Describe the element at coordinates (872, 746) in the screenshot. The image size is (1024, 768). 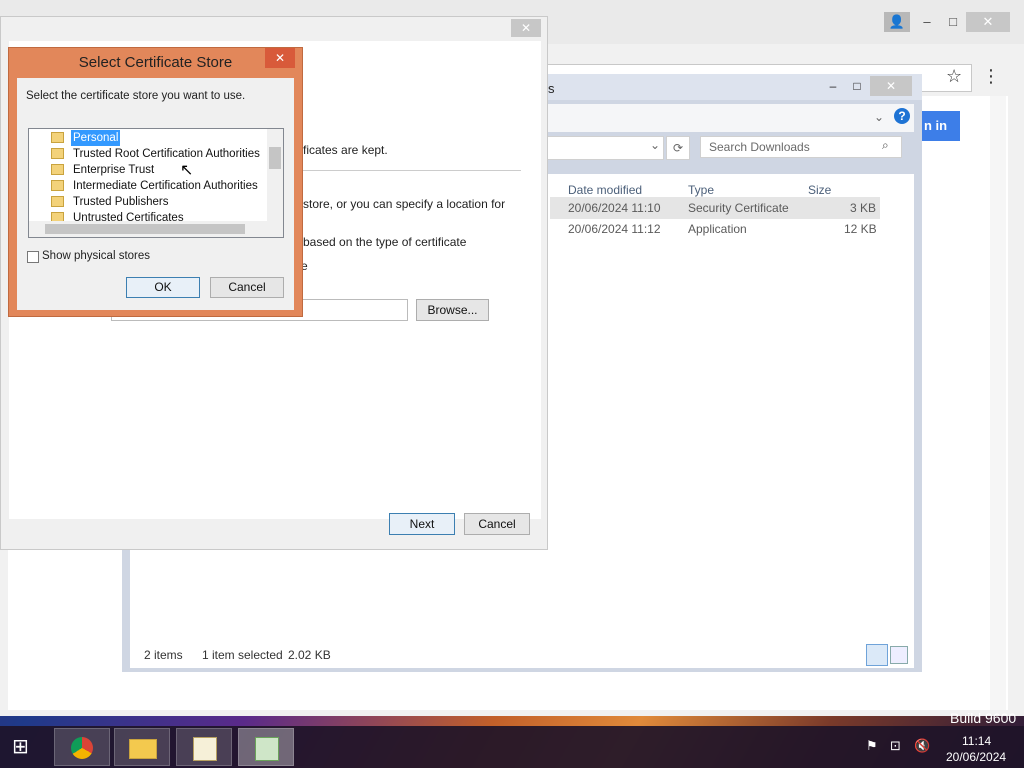
I see `flag-icon: ⚑` at that location.